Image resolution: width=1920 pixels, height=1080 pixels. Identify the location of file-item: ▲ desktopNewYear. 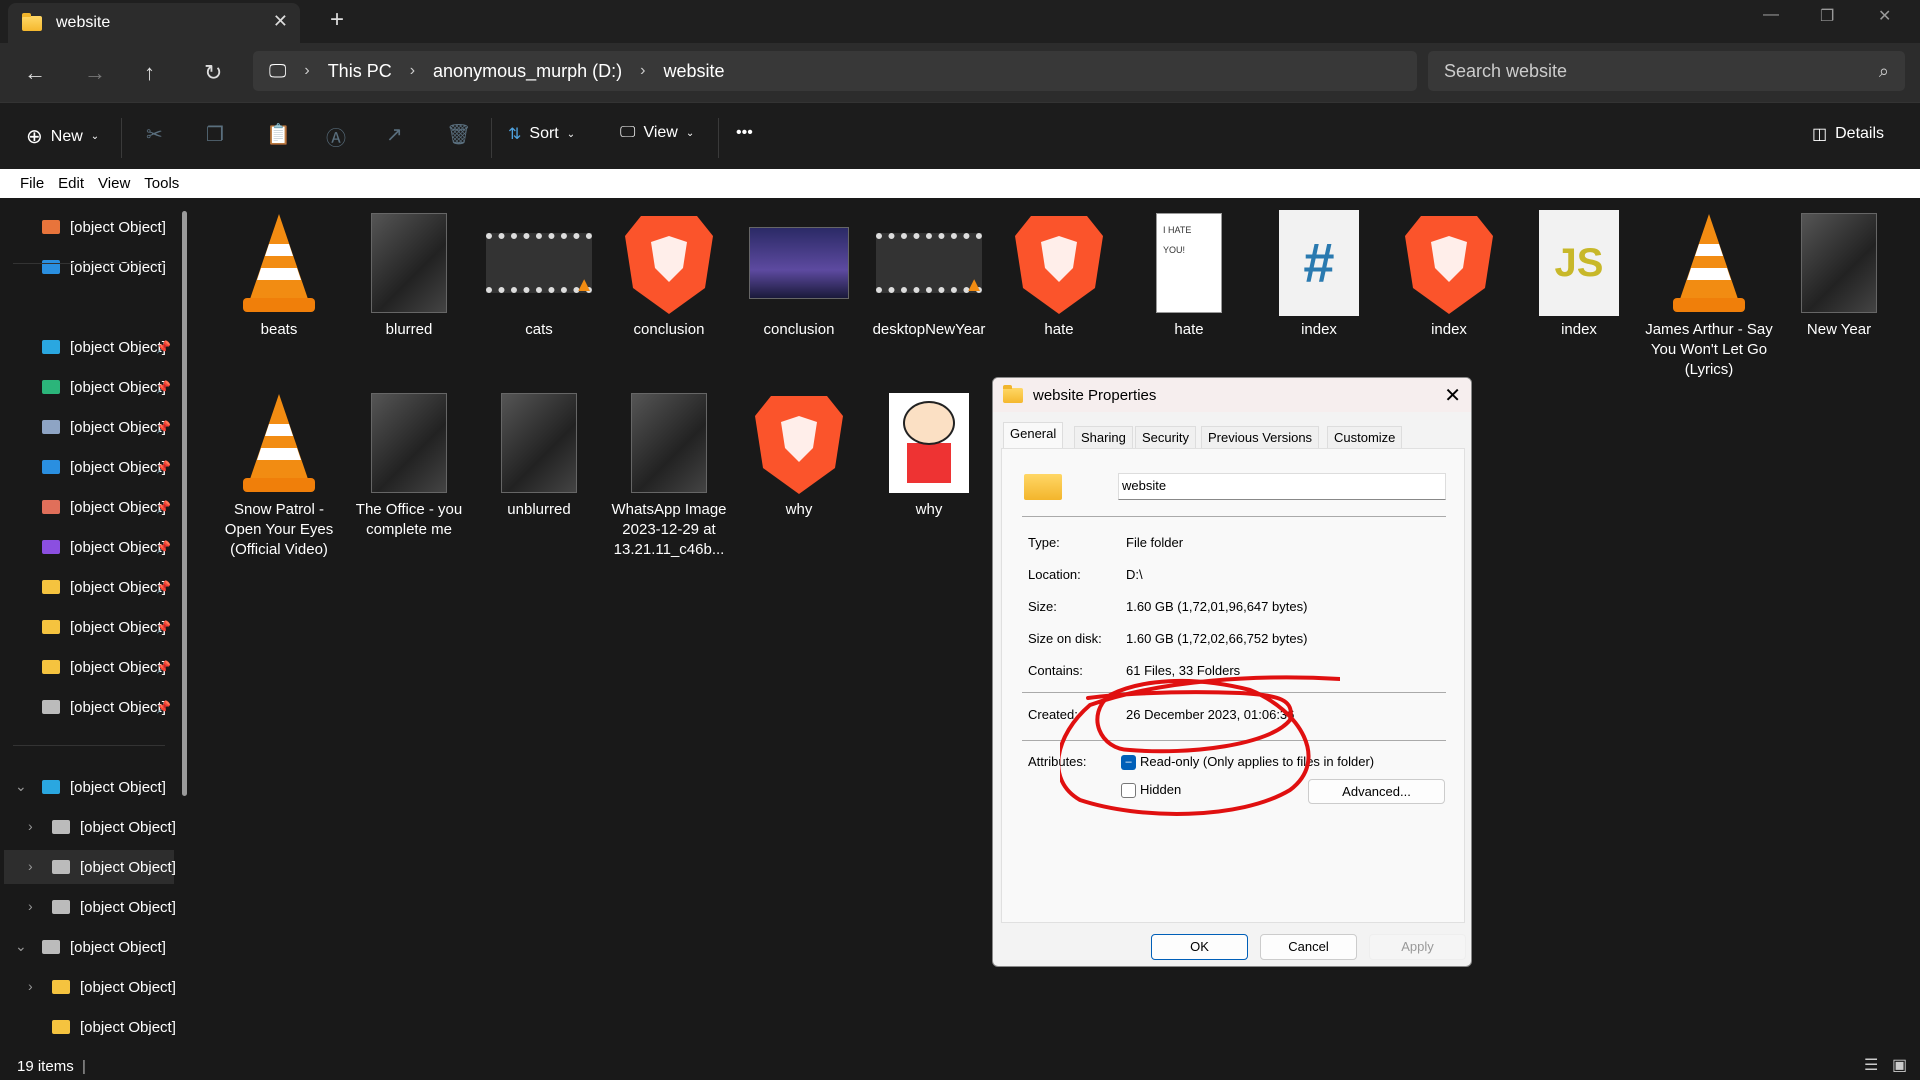
(929, 274).